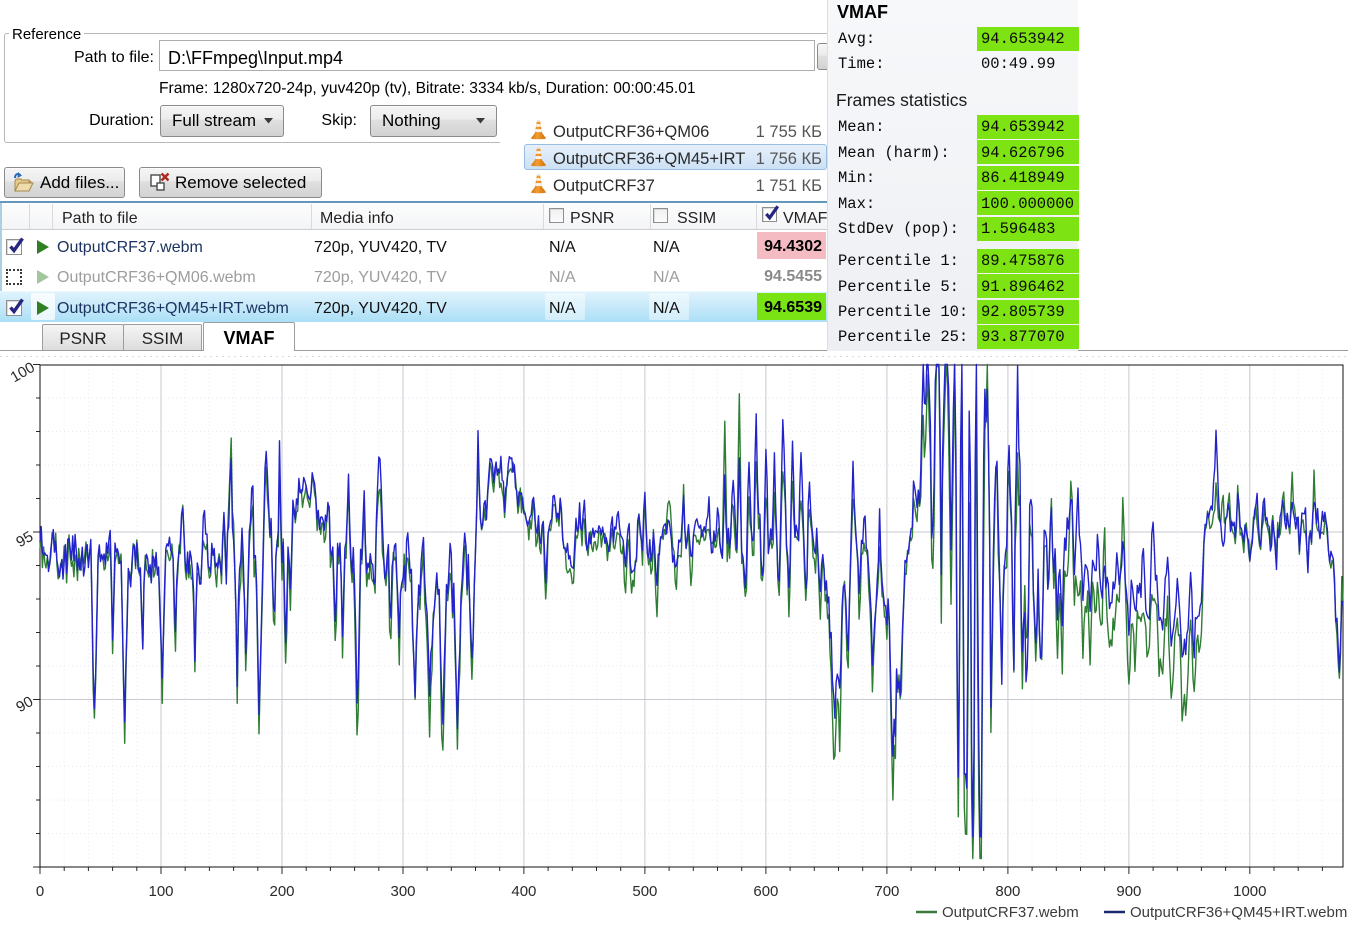 The image size is (1348, 933). What do you see at coordinates (281, 891) in the screenshot?
I see `svg-text: 200` at bounding box center [281, 891].